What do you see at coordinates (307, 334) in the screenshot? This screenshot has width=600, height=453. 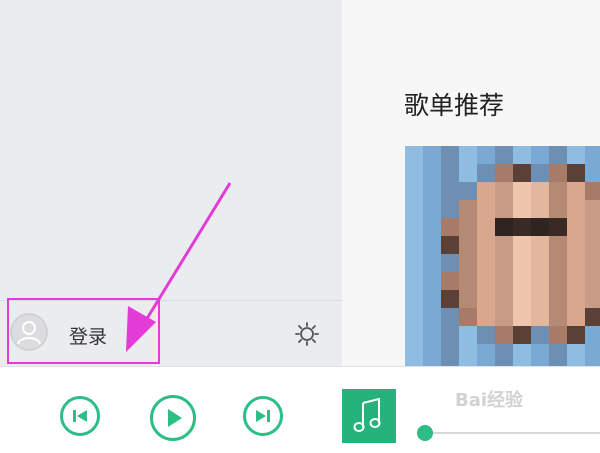 I see `gear-icon` at bounding box center [307, 334].